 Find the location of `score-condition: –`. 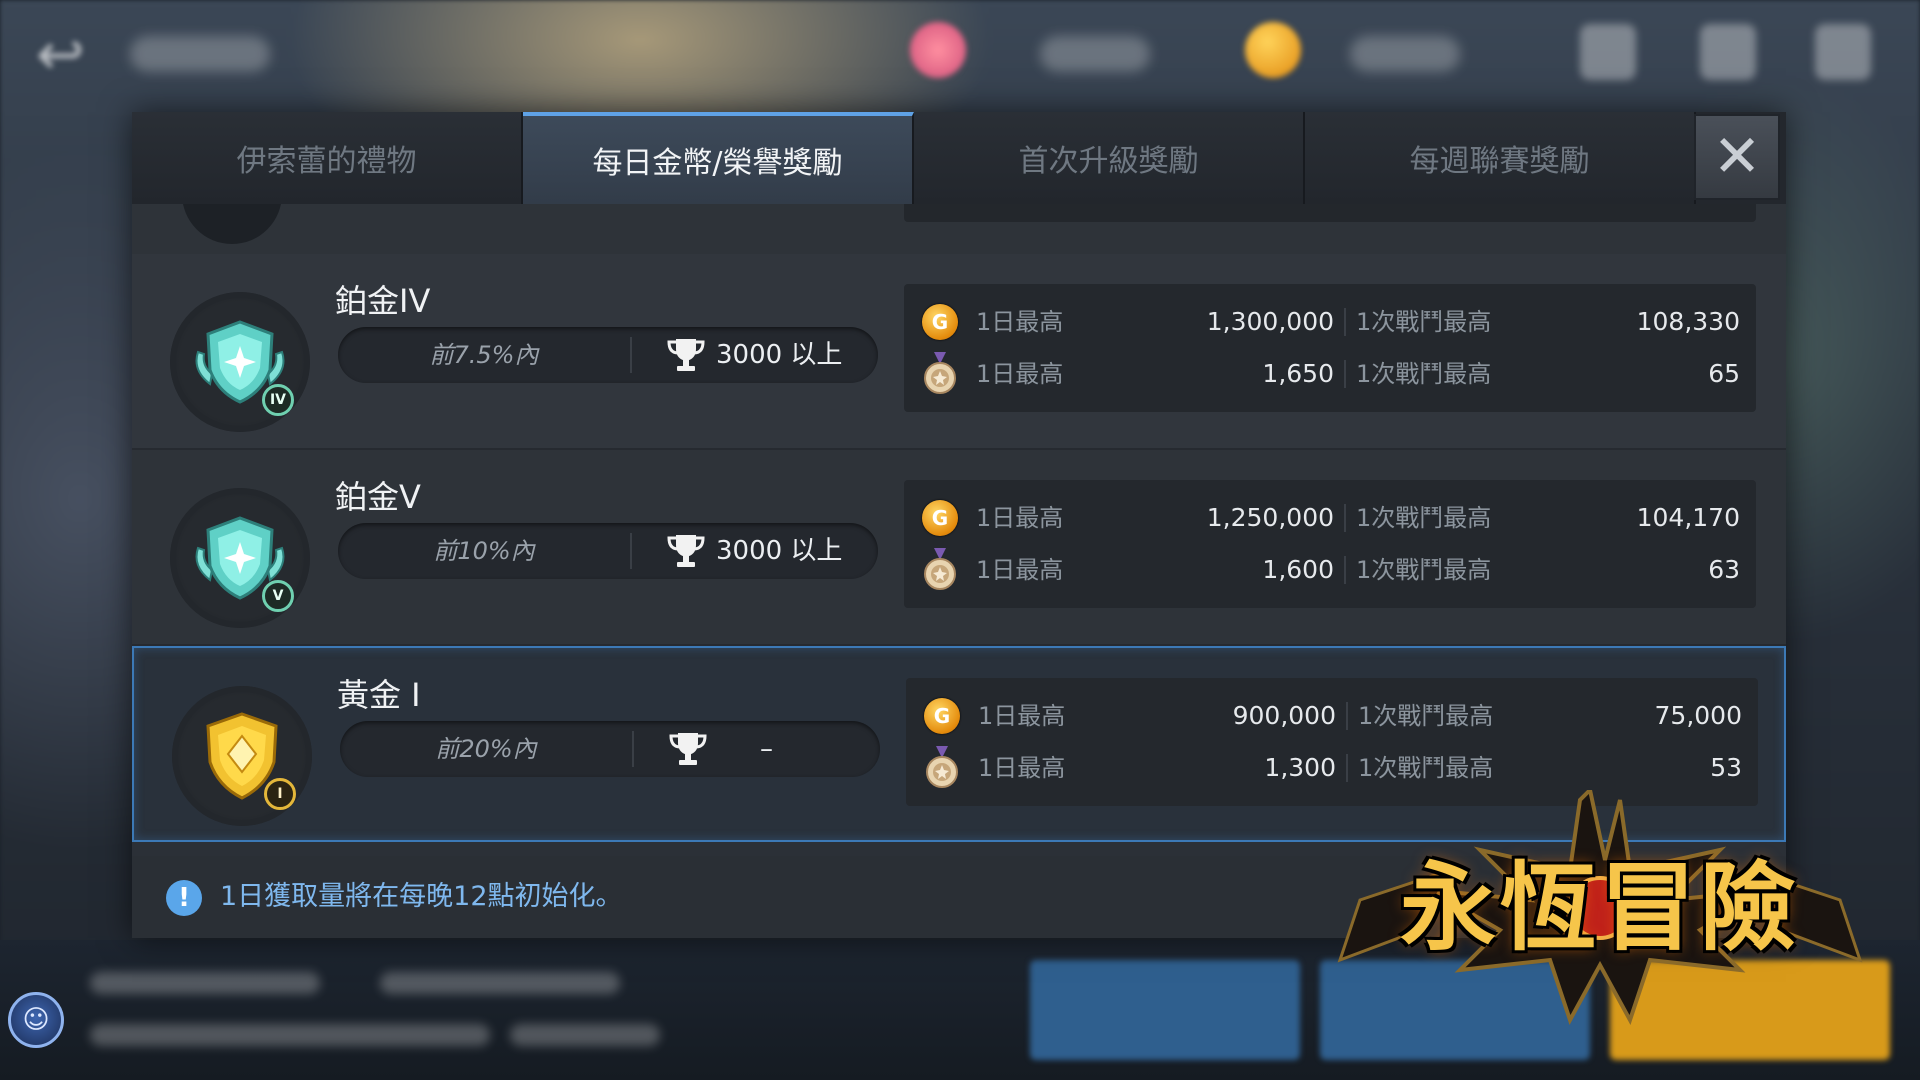

score-condition: – is located at coordinates (766, 749).